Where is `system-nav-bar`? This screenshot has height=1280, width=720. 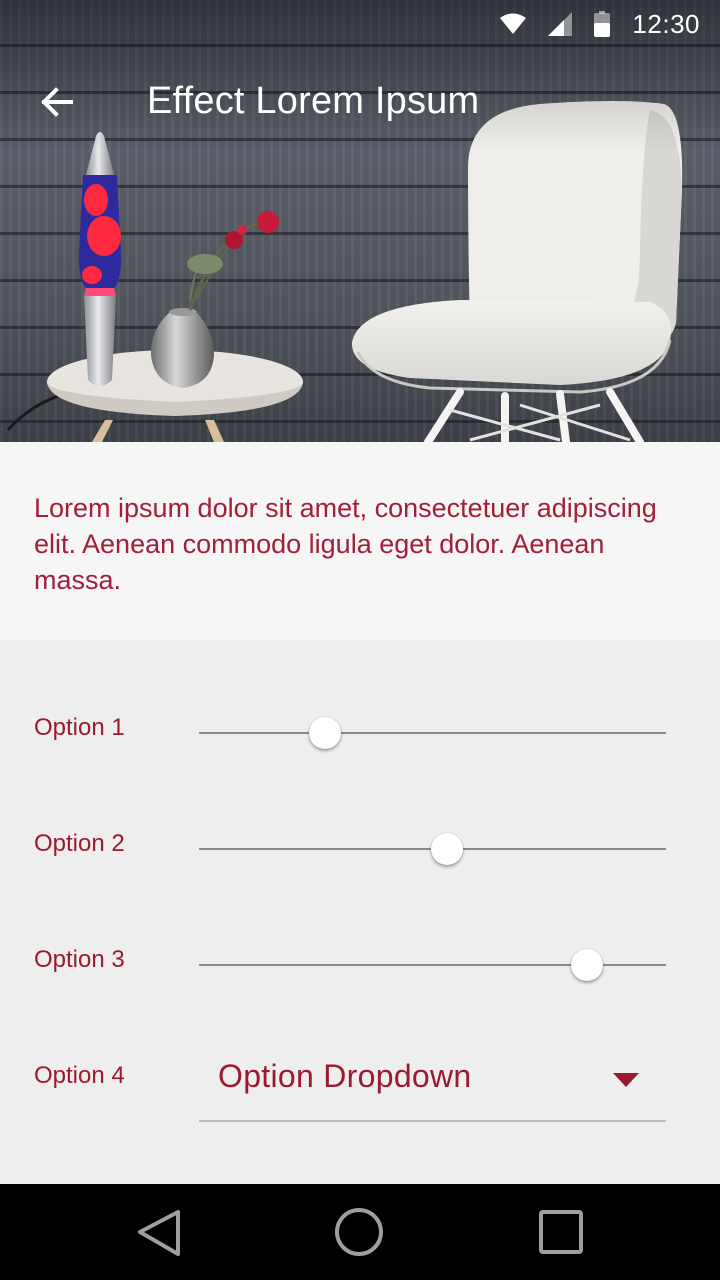
system-nav-bar is located at coordinates (360, 1232).